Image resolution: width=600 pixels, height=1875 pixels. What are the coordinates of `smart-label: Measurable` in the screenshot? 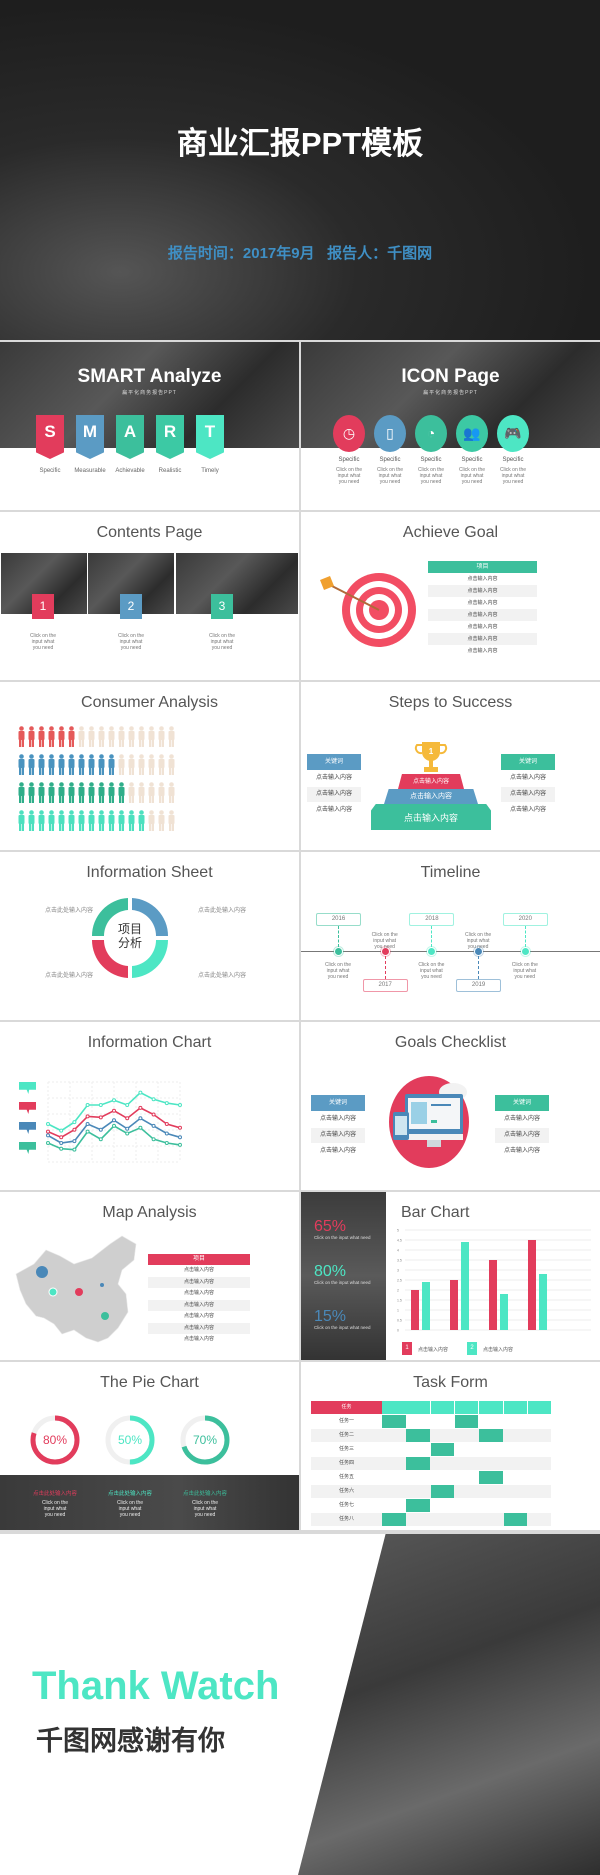 It's located at (90, 471).